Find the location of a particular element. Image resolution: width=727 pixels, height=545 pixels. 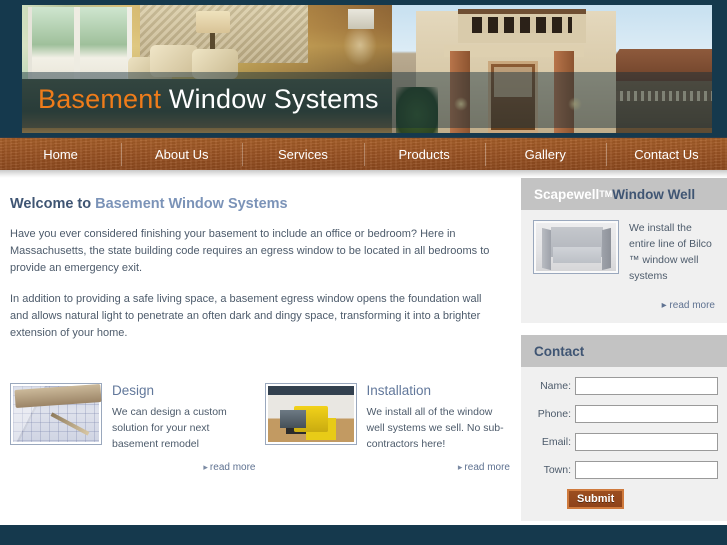

name-field is located at coordinates (646, 386).